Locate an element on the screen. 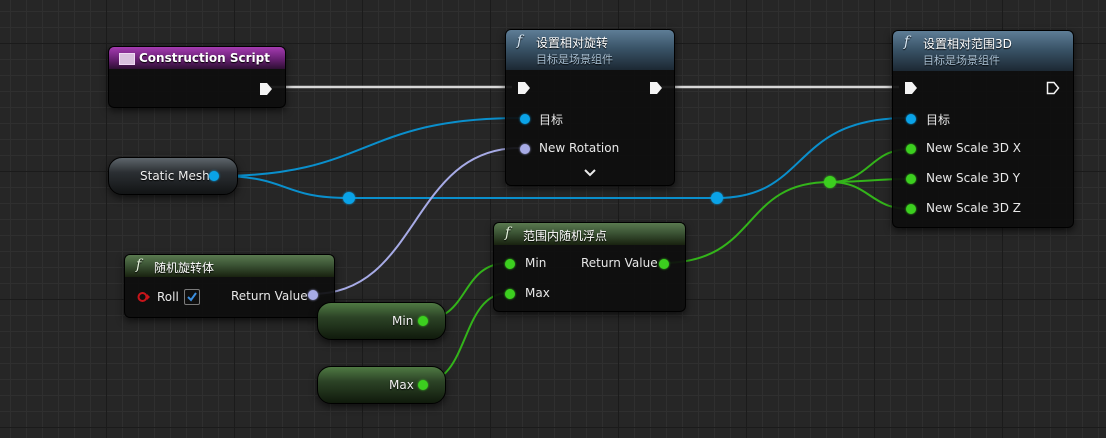 The image size is (1106, 438). static-mesh-label: Static Mesh is located at coordinates (175, 176).